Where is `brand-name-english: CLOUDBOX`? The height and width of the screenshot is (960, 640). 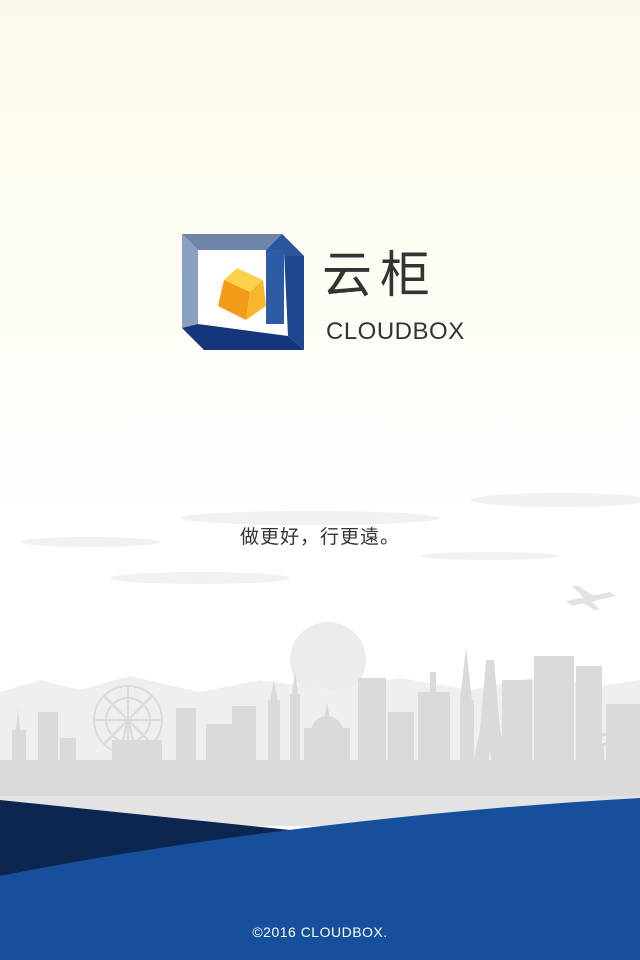 brand-name-english: CLOUDBOX is located at coordinates (395, 331).